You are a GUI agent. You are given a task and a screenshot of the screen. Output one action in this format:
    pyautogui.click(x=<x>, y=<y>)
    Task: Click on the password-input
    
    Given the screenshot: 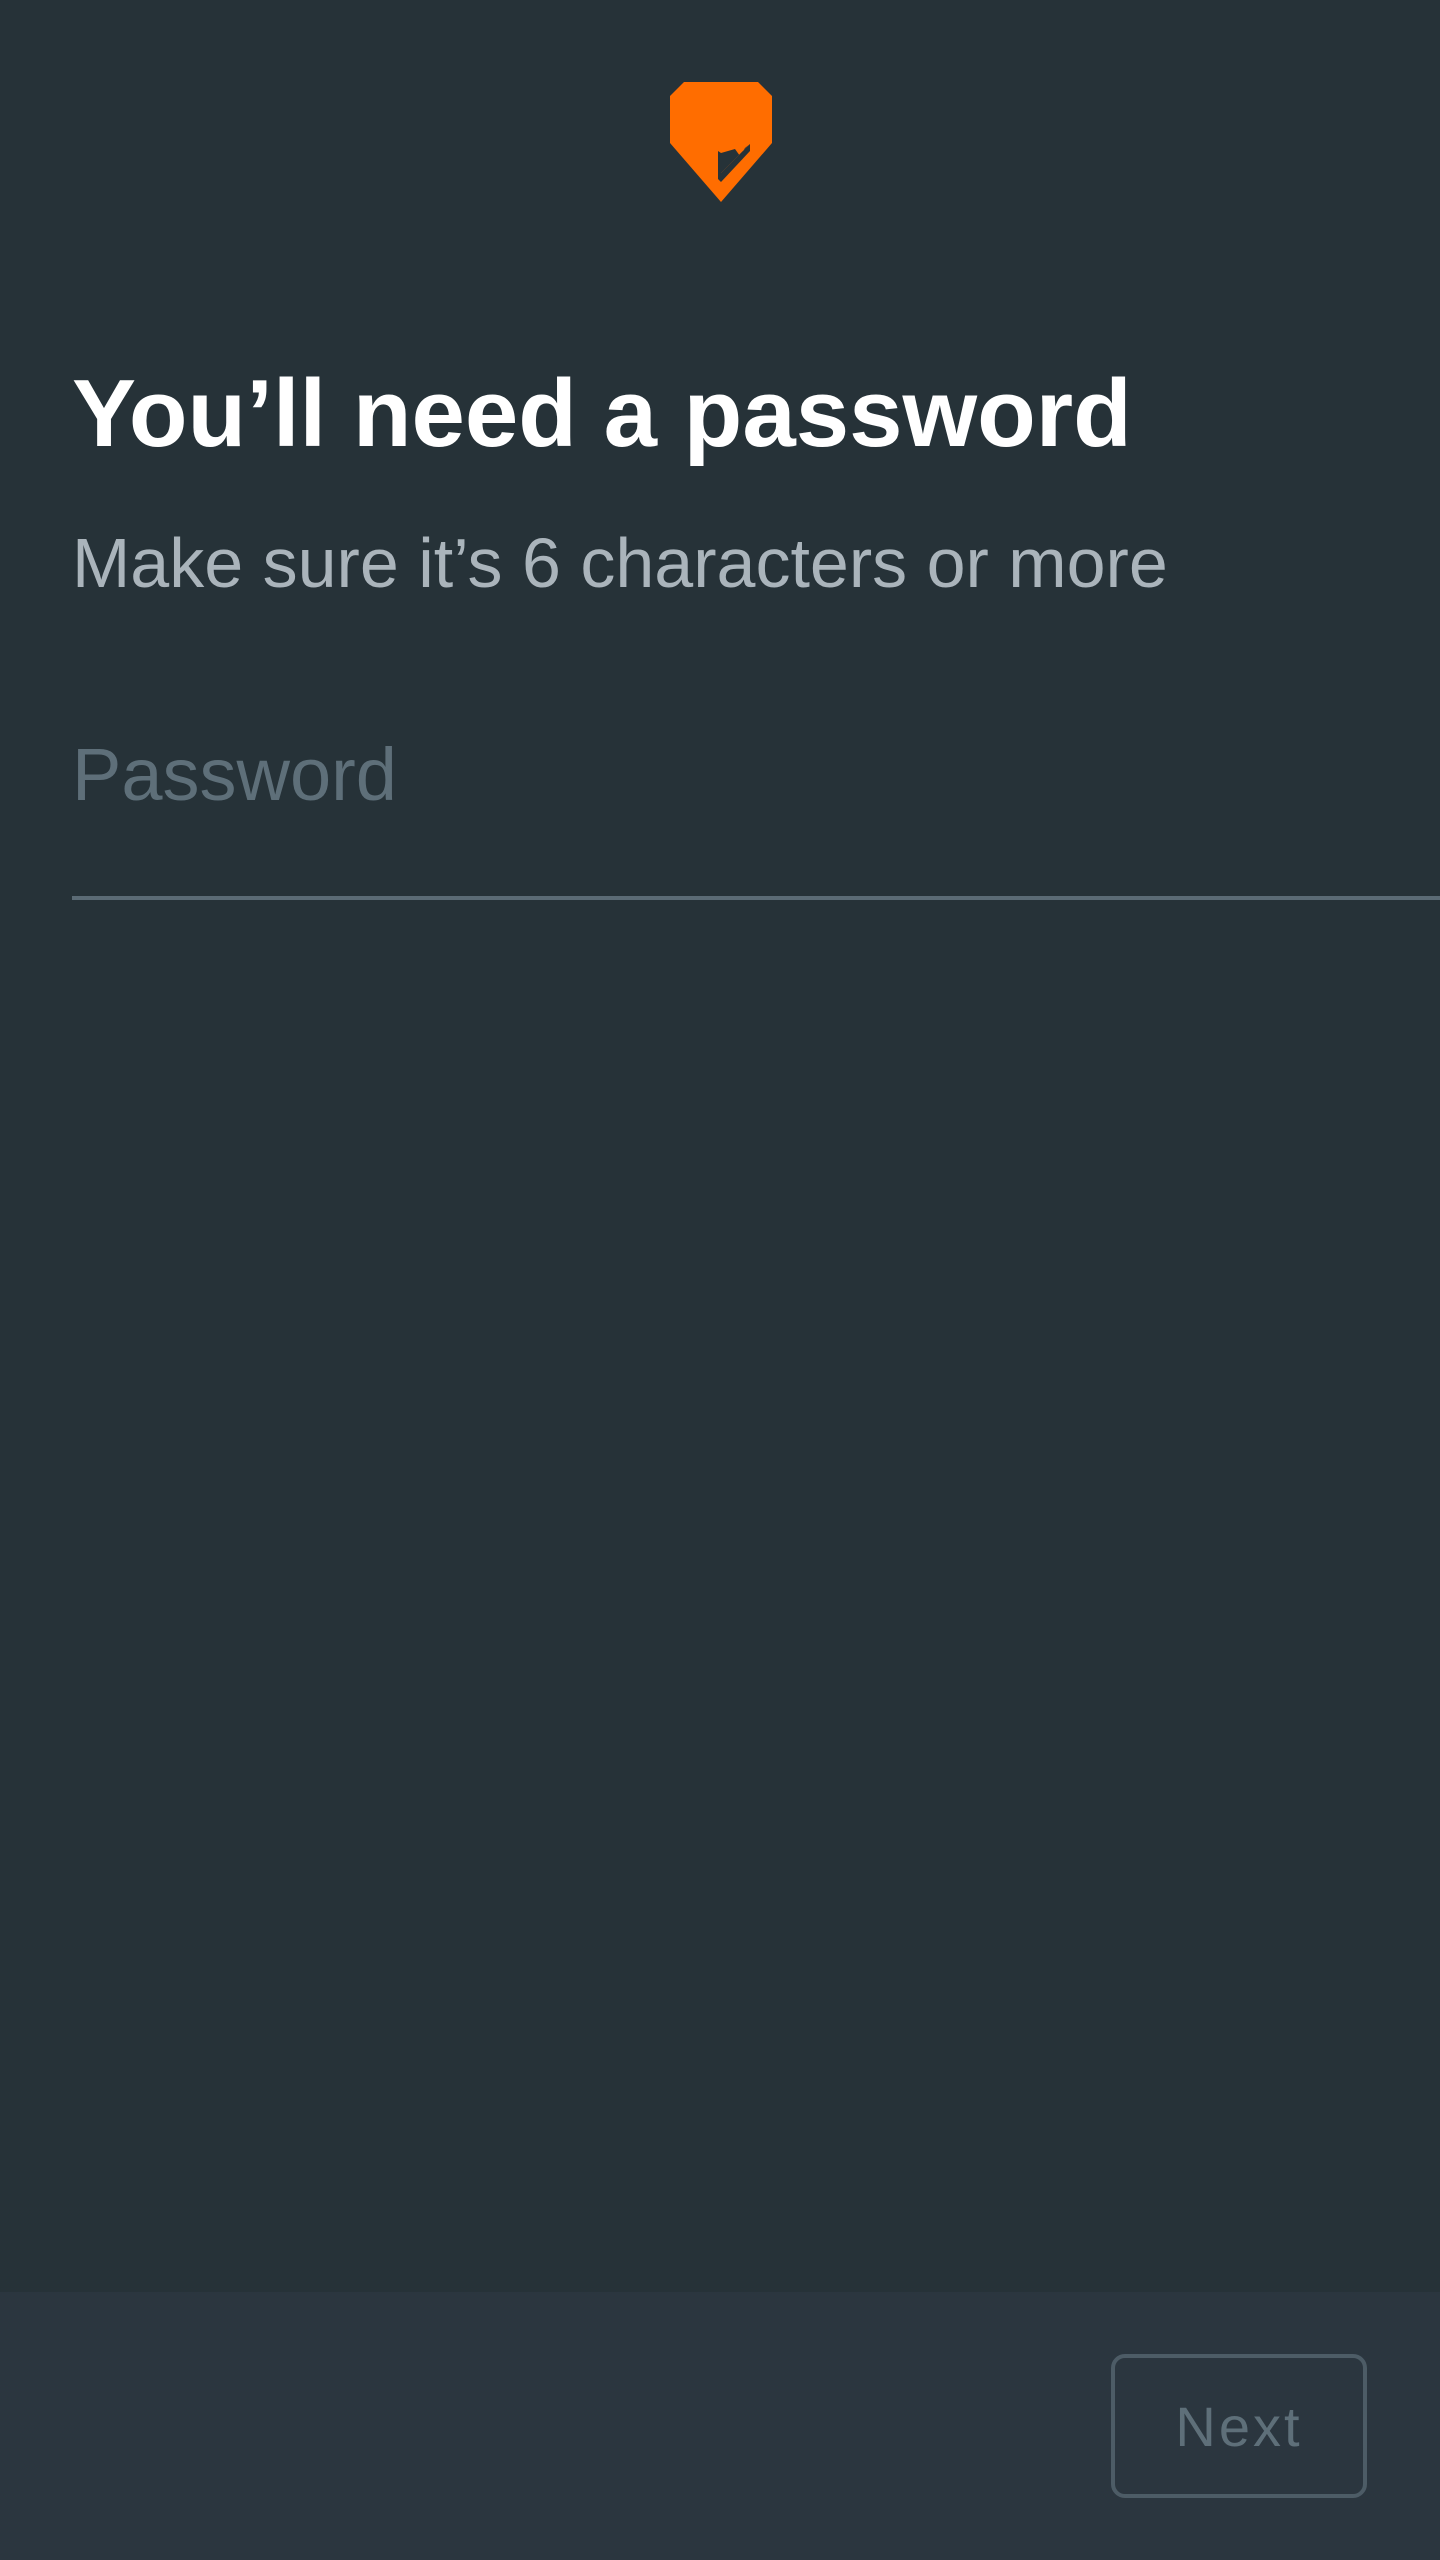 What is the action you would take?
    pyautogui.click(x=756, y=775)
    